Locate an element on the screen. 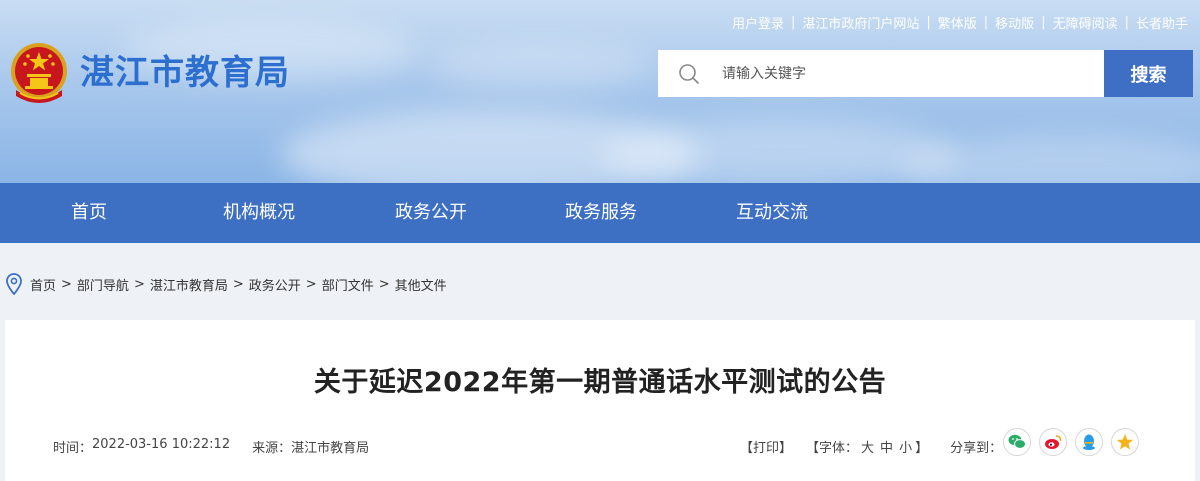  login-link: 用户登录 is located at coordinates (758, 22).